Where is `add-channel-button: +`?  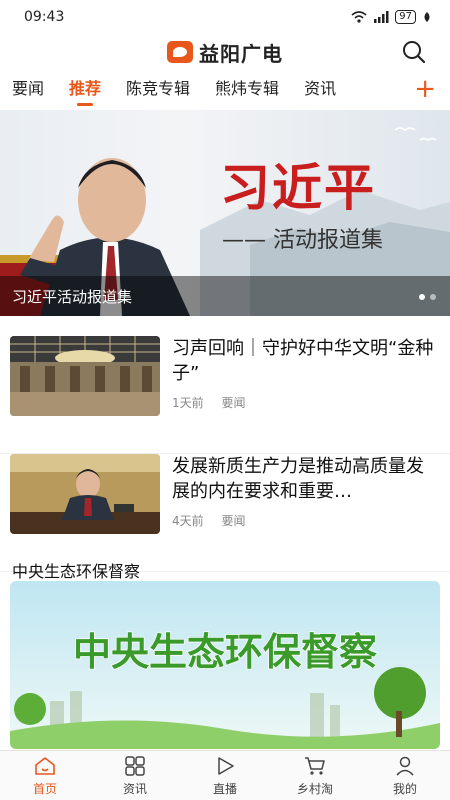 add-channel-button: + is located at coordinates (425, 89).